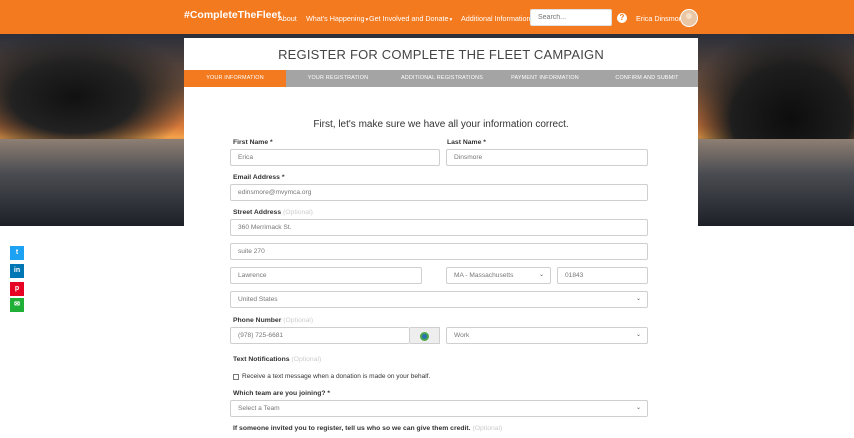  I want to click on city-field: Lawrence, so click(326, 275).